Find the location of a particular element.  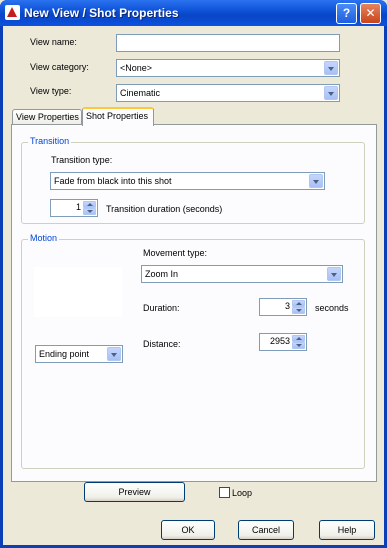

help-button: Help is located at coordinates (347, 530).